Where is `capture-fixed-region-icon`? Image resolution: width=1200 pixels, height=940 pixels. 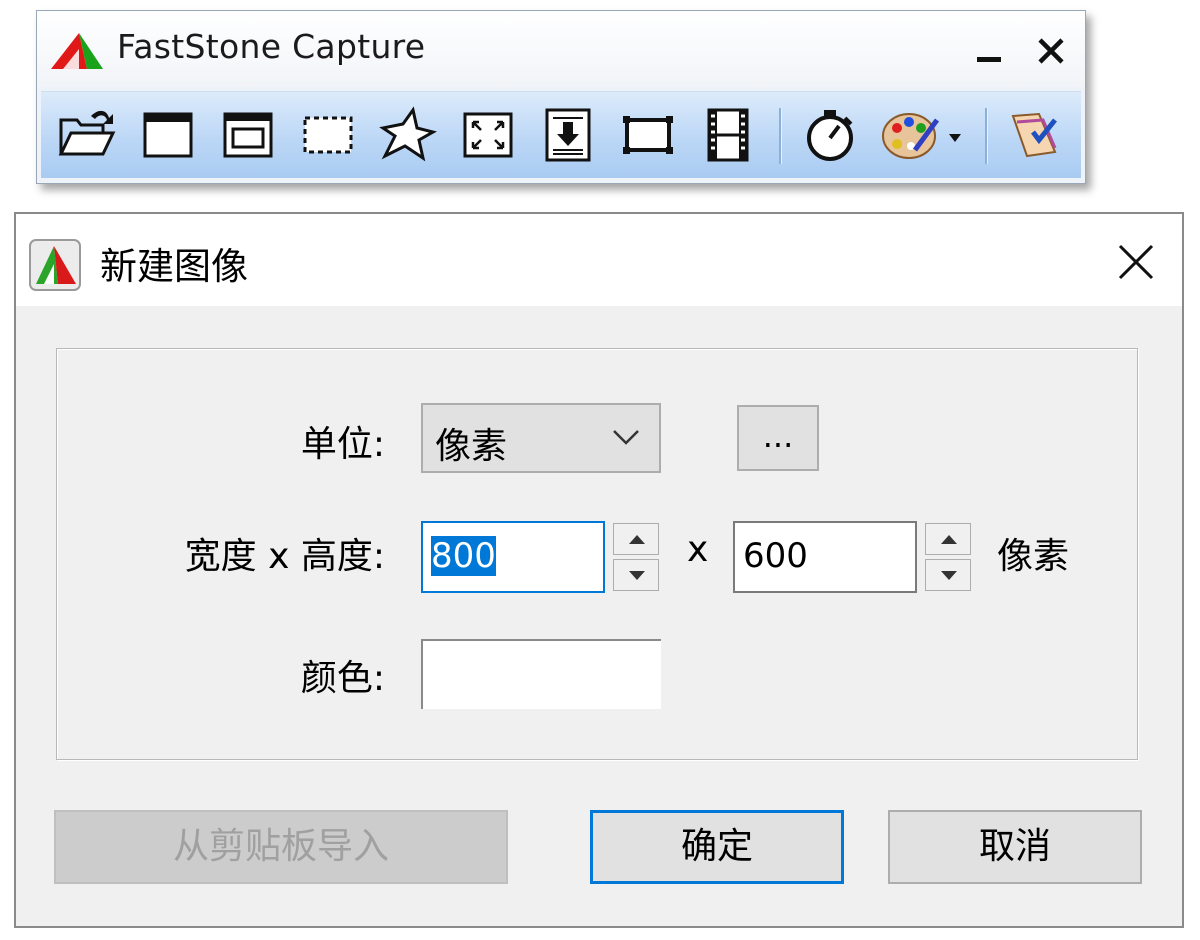
capture-fixed-region-icon is located at coordinates (648, 135).